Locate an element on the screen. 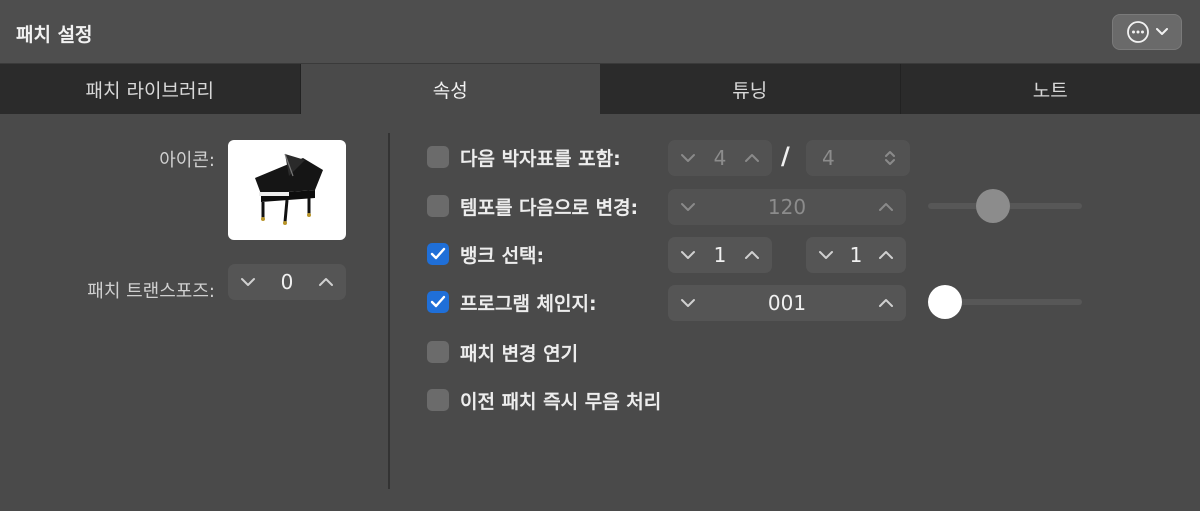 This screenshot has width=1200, height=511. program-change-label: 프로그램 체인지: is located at coordinates (528, 304).